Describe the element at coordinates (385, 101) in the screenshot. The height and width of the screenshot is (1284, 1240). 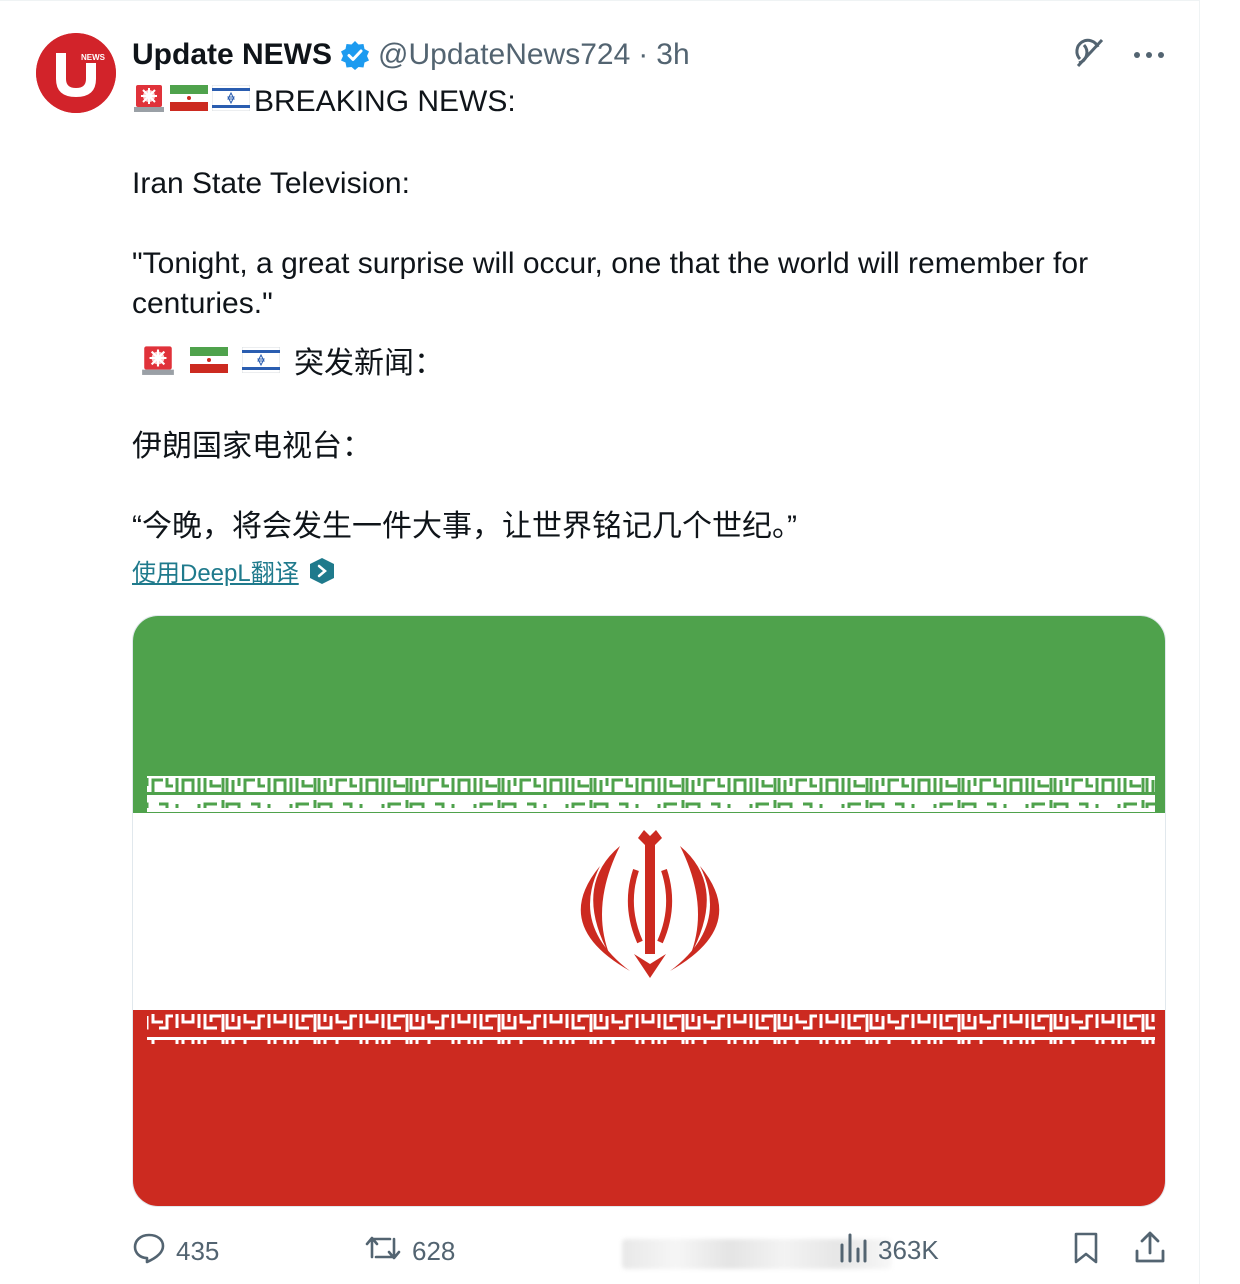
I see `headline-text: BREAKING NEWS:` at that location.